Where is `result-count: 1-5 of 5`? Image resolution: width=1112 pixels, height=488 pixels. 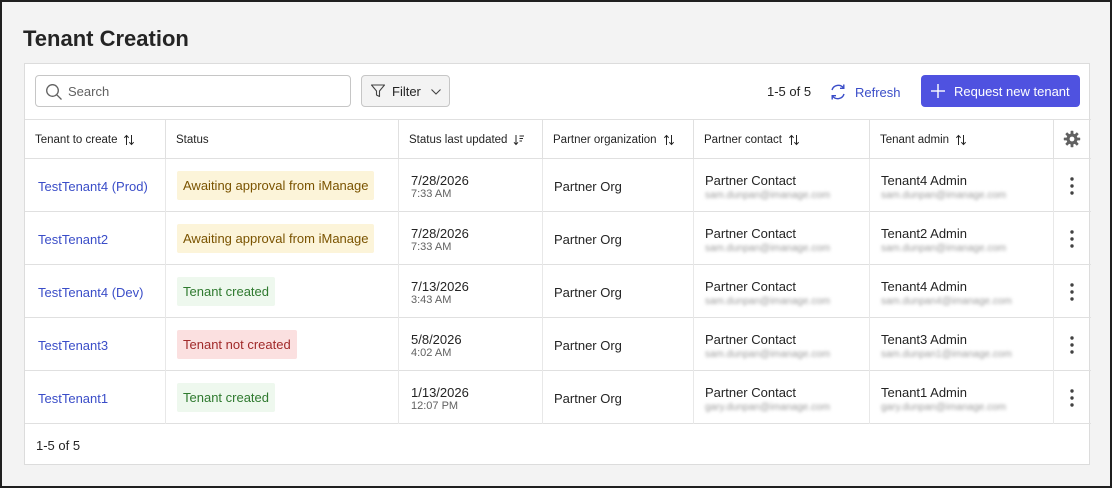 result-count: 1-5 of 5 is located at coordinates (789, 91).